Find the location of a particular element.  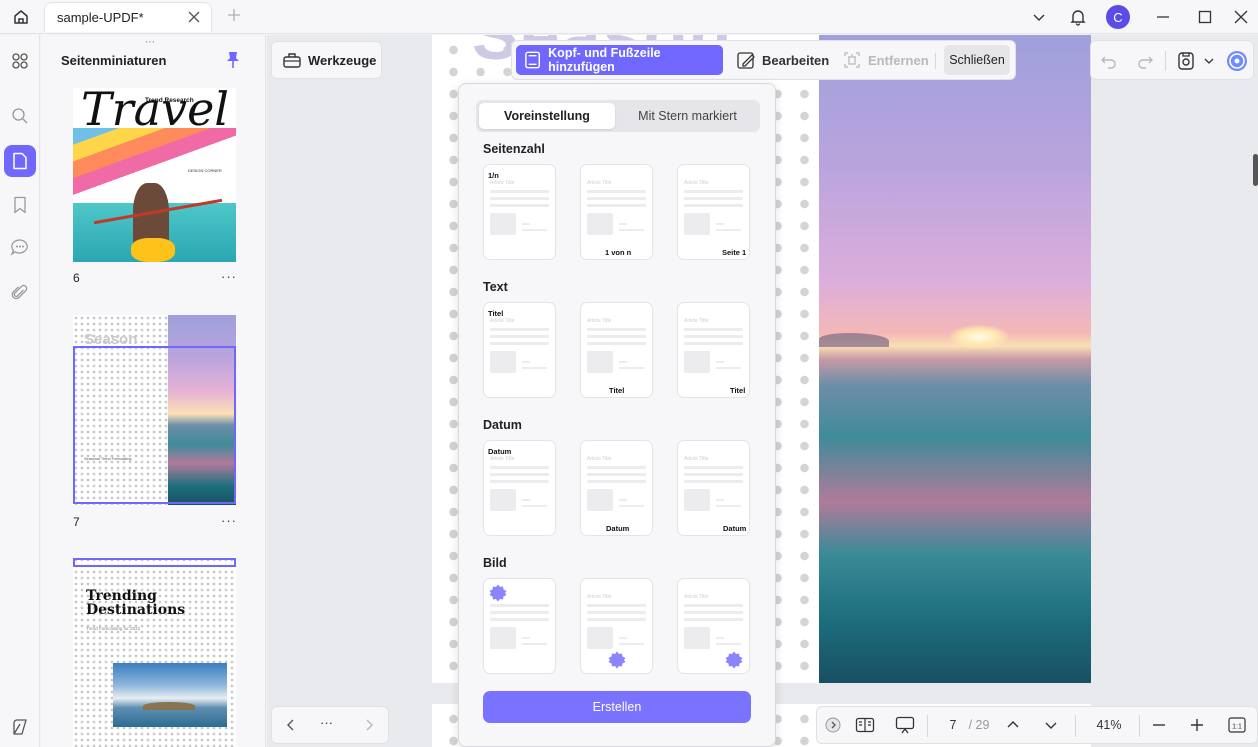

tab-starred: Mit Stern markiert is located at coordinates (687, 116).